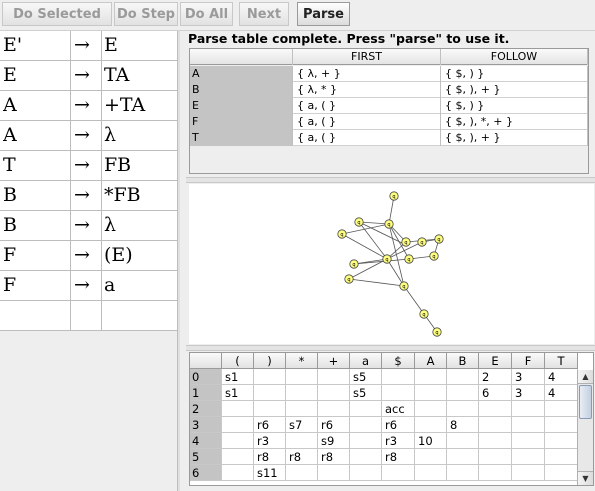  Describe the element at coordinates (89, 316) in the screenshot. I see `grammar-row-empty` at that location.